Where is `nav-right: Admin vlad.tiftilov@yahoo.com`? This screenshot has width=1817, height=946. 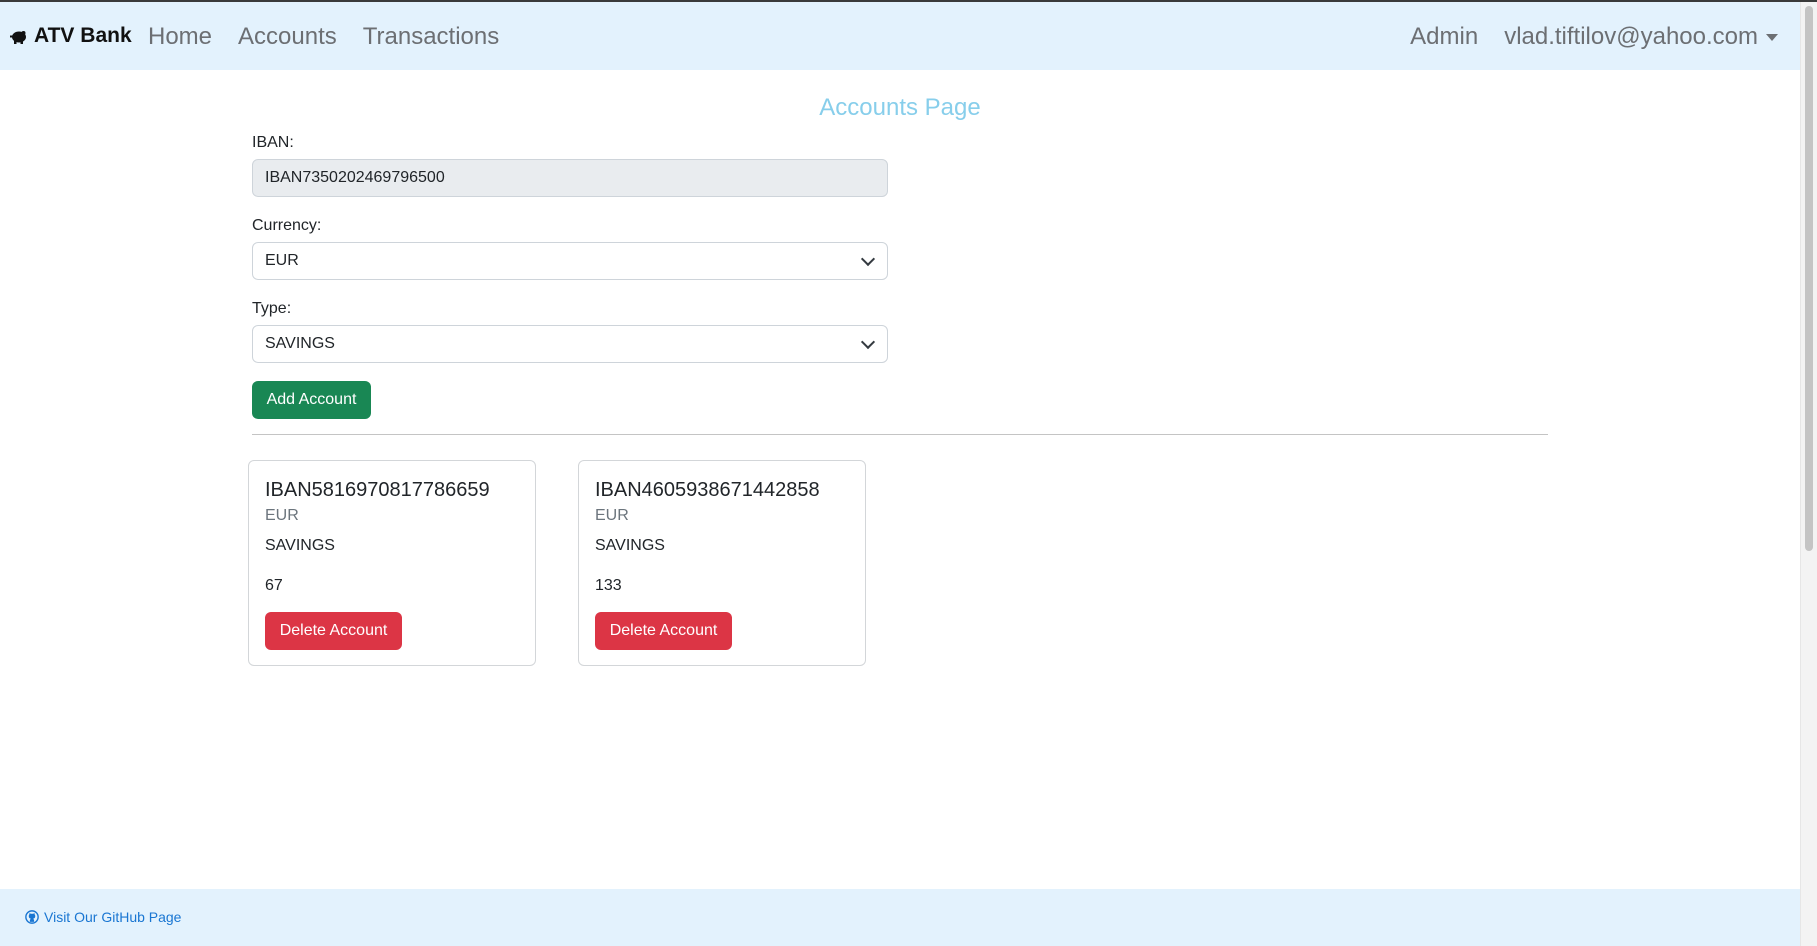
nav-right: Admin vlad.tiftilov@yahoo.com is located at coordinates (1594, 37).